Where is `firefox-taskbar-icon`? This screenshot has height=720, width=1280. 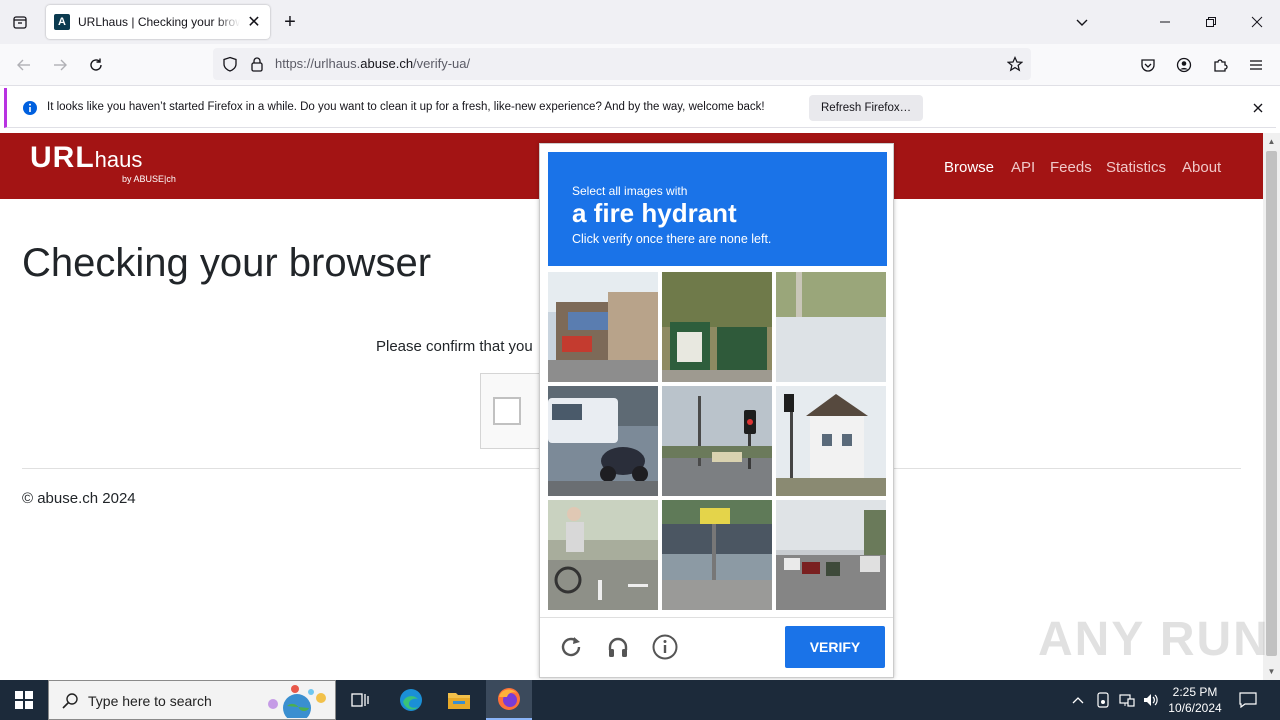
firefox-taskbar-icon is located at coordinates (509, 700).